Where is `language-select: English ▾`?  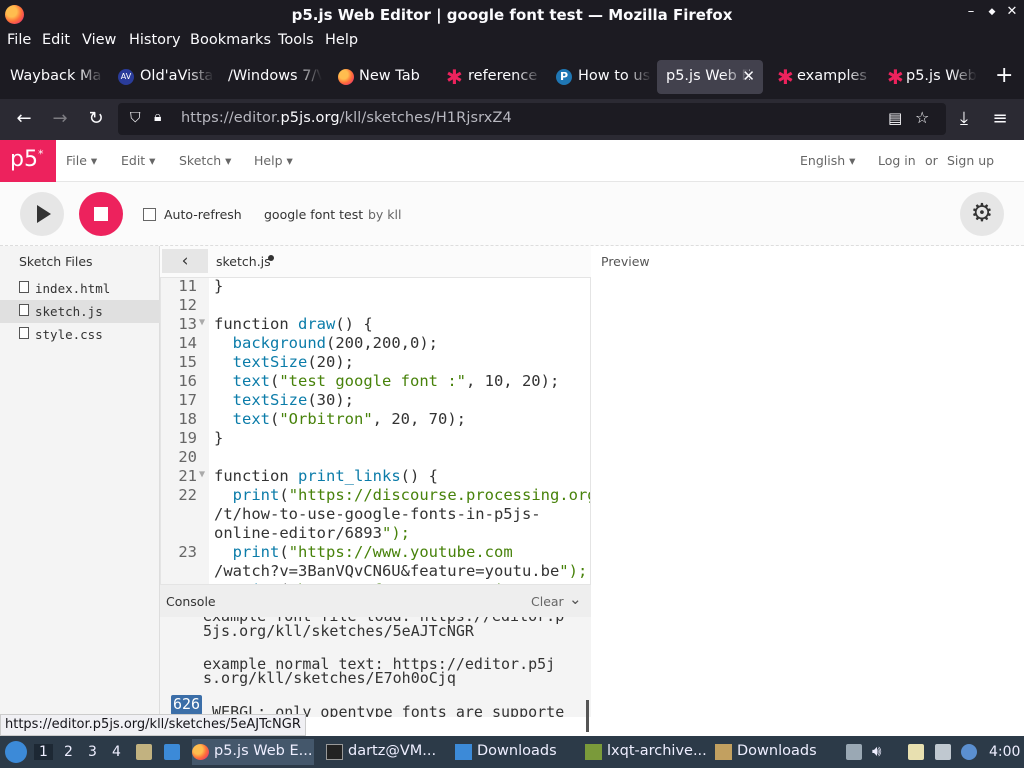 language-select: English ▾ is located at coordinates (827, 160).